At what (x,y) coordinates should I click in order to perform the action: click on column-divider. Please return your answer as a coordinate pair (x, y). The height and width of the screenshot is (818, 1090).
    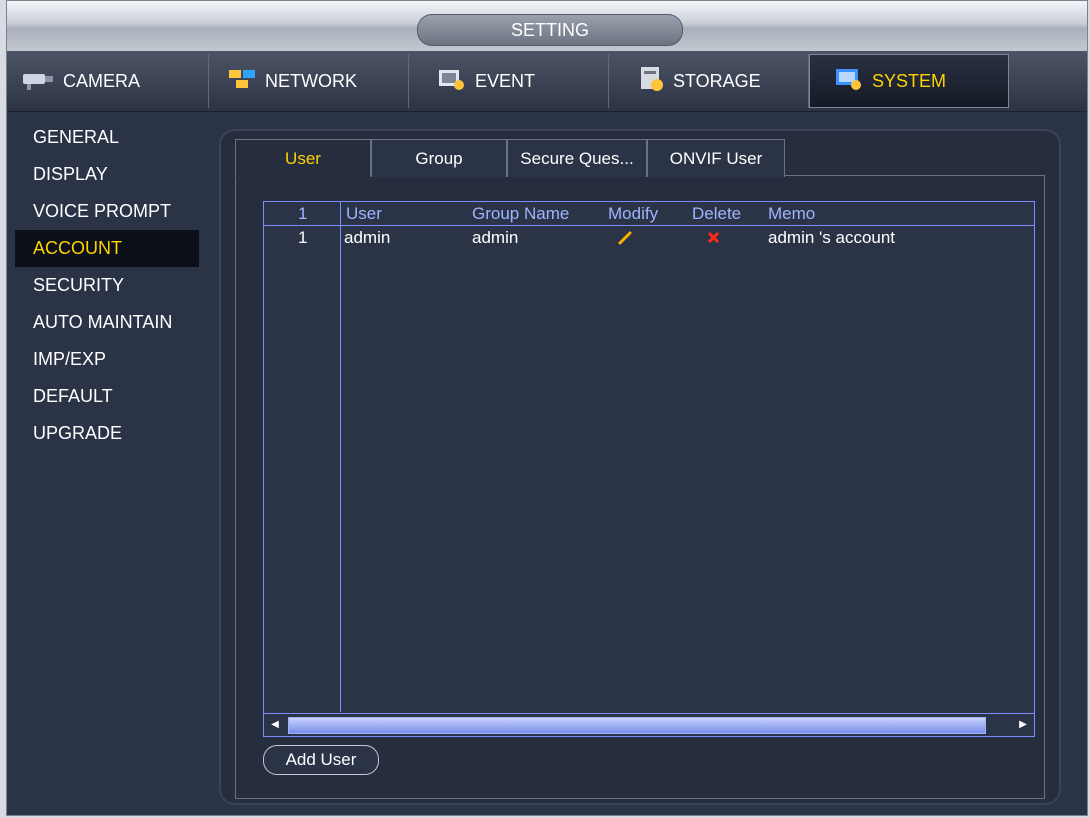
    Looking at the image, I should click on (340, 457).